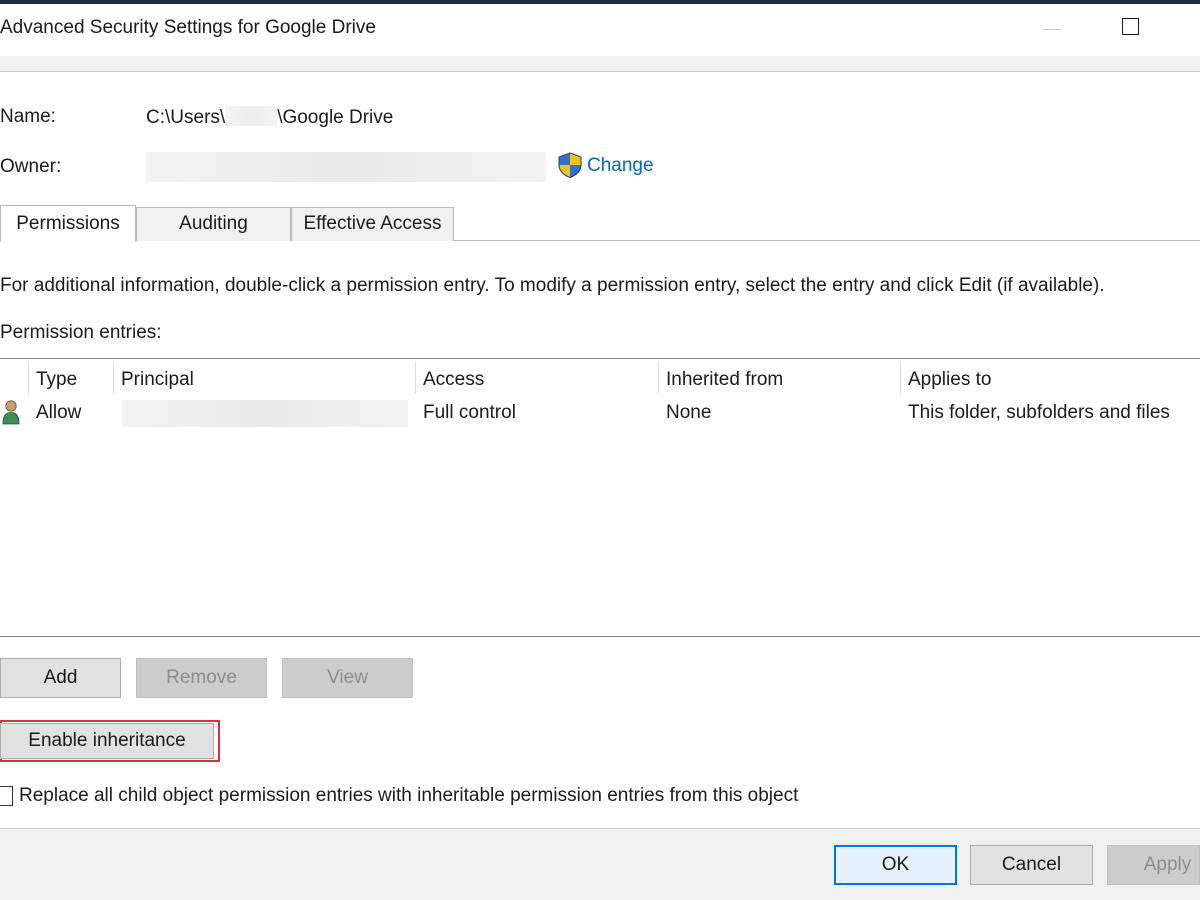 The width and height of the screenshot is (1200, 900). I want to click on uac-shield-icon, so click(570, 165).